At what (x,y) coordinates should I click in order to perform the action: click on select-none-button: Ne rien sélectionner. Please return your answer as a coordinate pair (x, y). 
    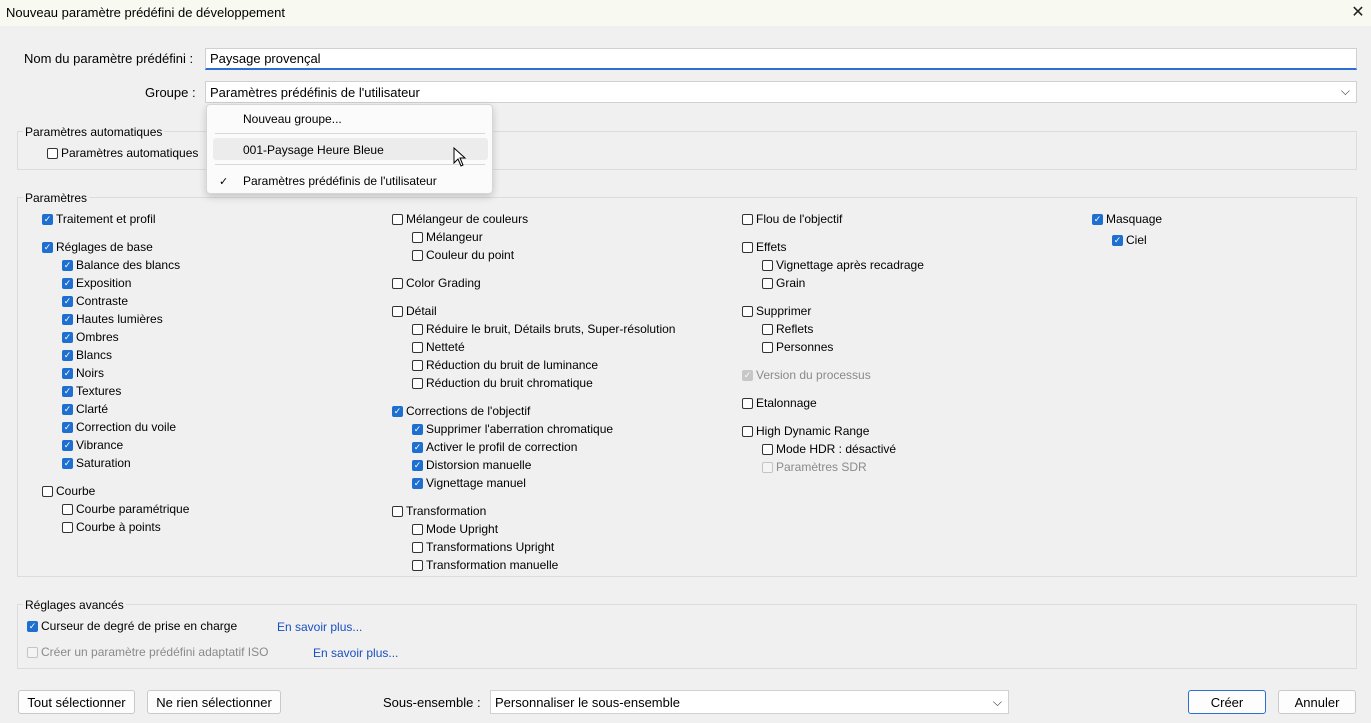
    Looking at the image, I should click on (214, 702).